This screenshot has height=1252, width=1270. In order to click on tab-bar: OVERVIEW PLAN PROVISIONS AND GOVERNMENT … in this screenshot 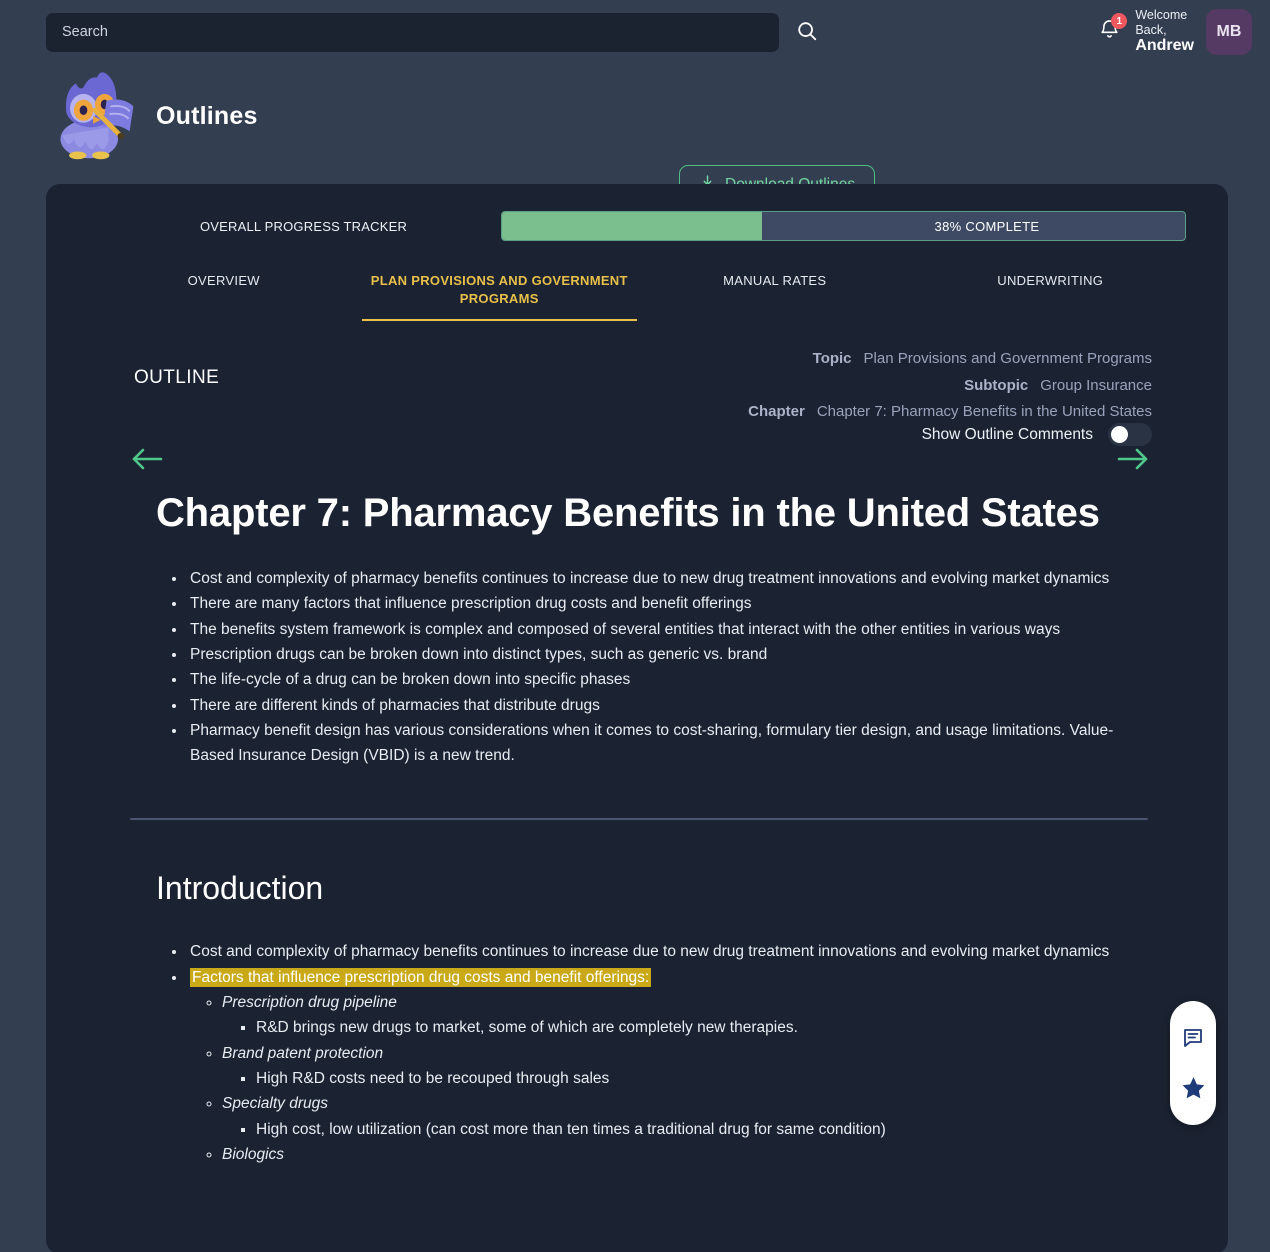, I will do `click(637, 284)`.